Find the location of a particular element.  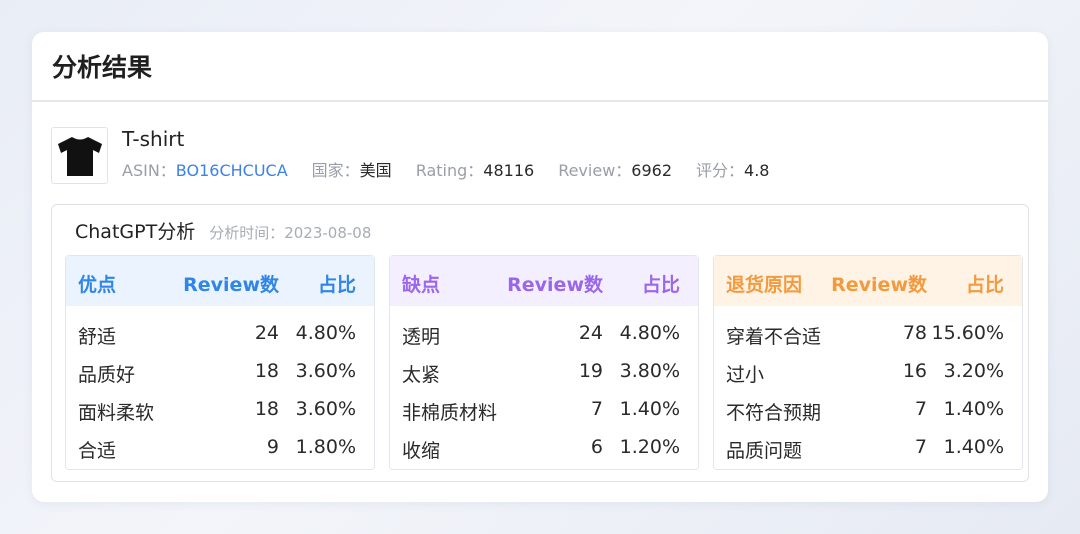

returns-header-count: Review数 is located at coordinates (879, 285).